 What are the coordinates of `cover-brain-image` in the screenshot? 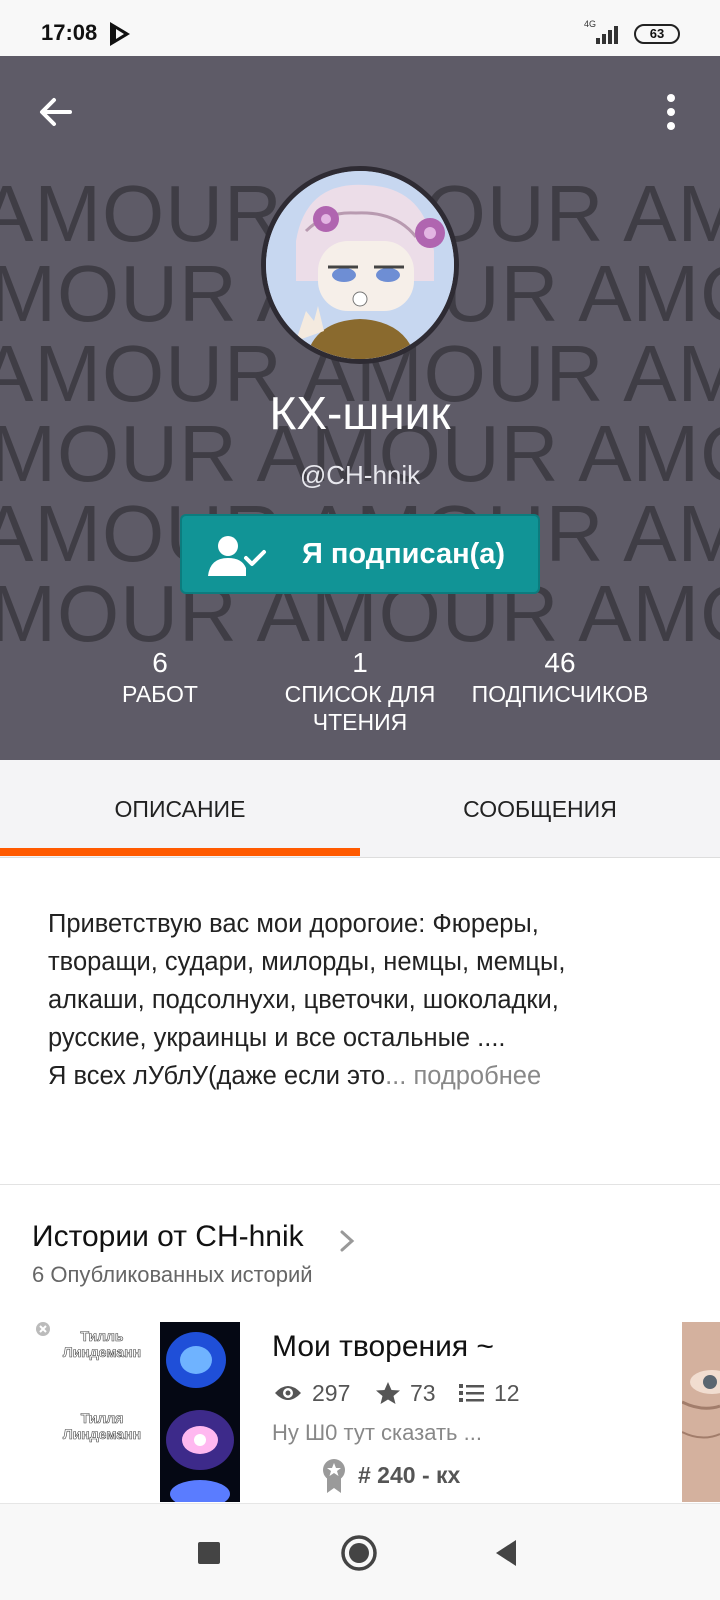 It's located at (200, 1412).